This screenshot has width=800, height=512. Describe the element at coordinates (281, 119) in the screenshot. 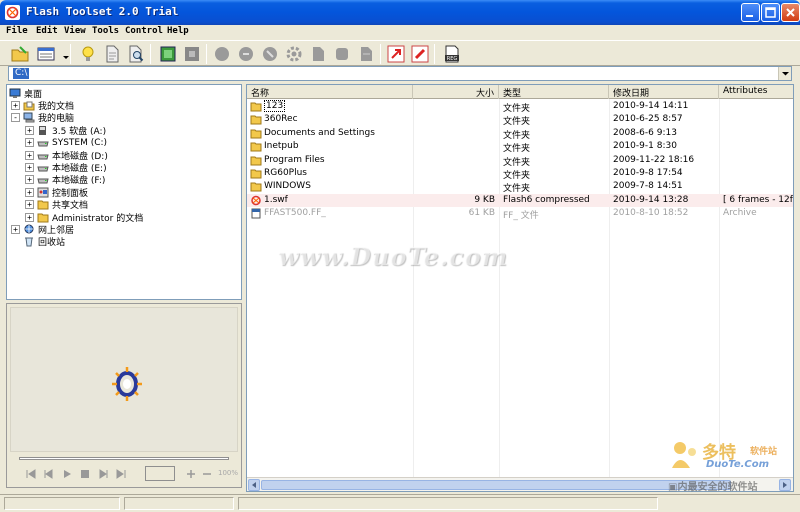

I see `file-name: 360Rec` at that location.